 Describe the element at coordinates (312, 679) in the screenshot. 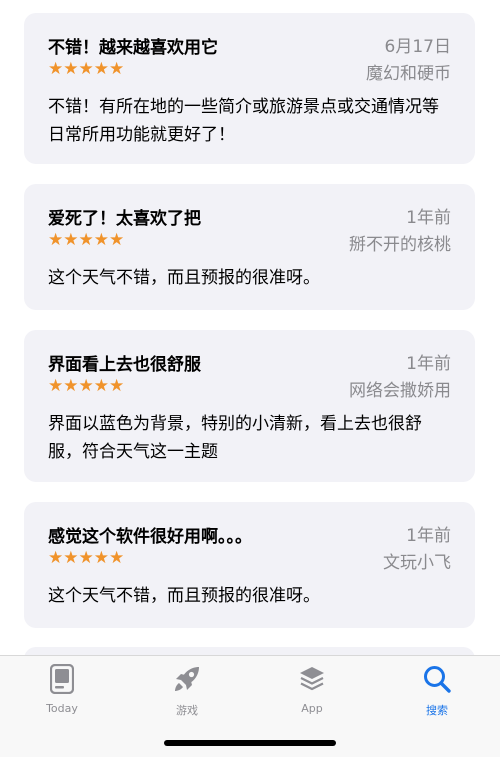

I see `app-stack-icon` at that location.